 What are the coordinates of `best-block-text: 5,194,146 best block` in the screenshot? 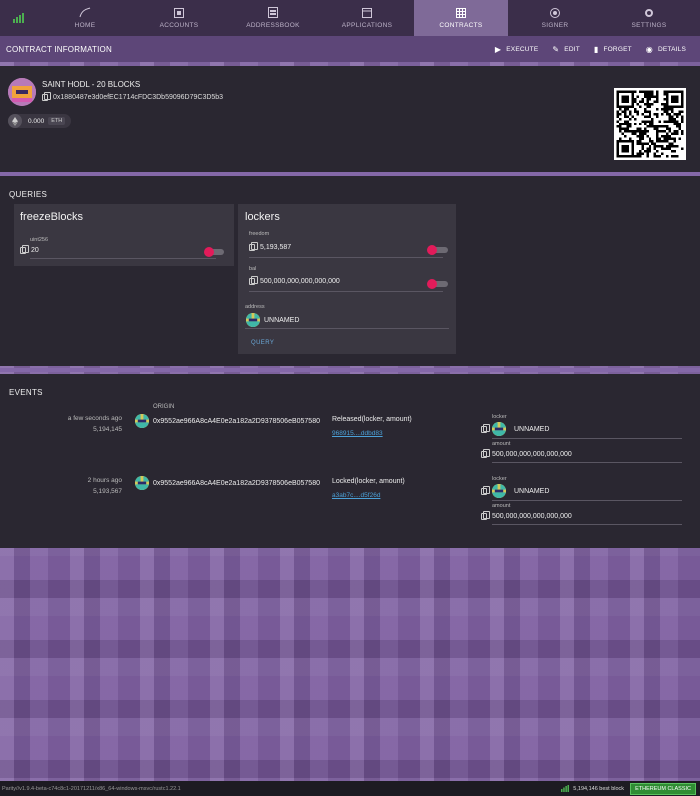 It's located at (599, 788).